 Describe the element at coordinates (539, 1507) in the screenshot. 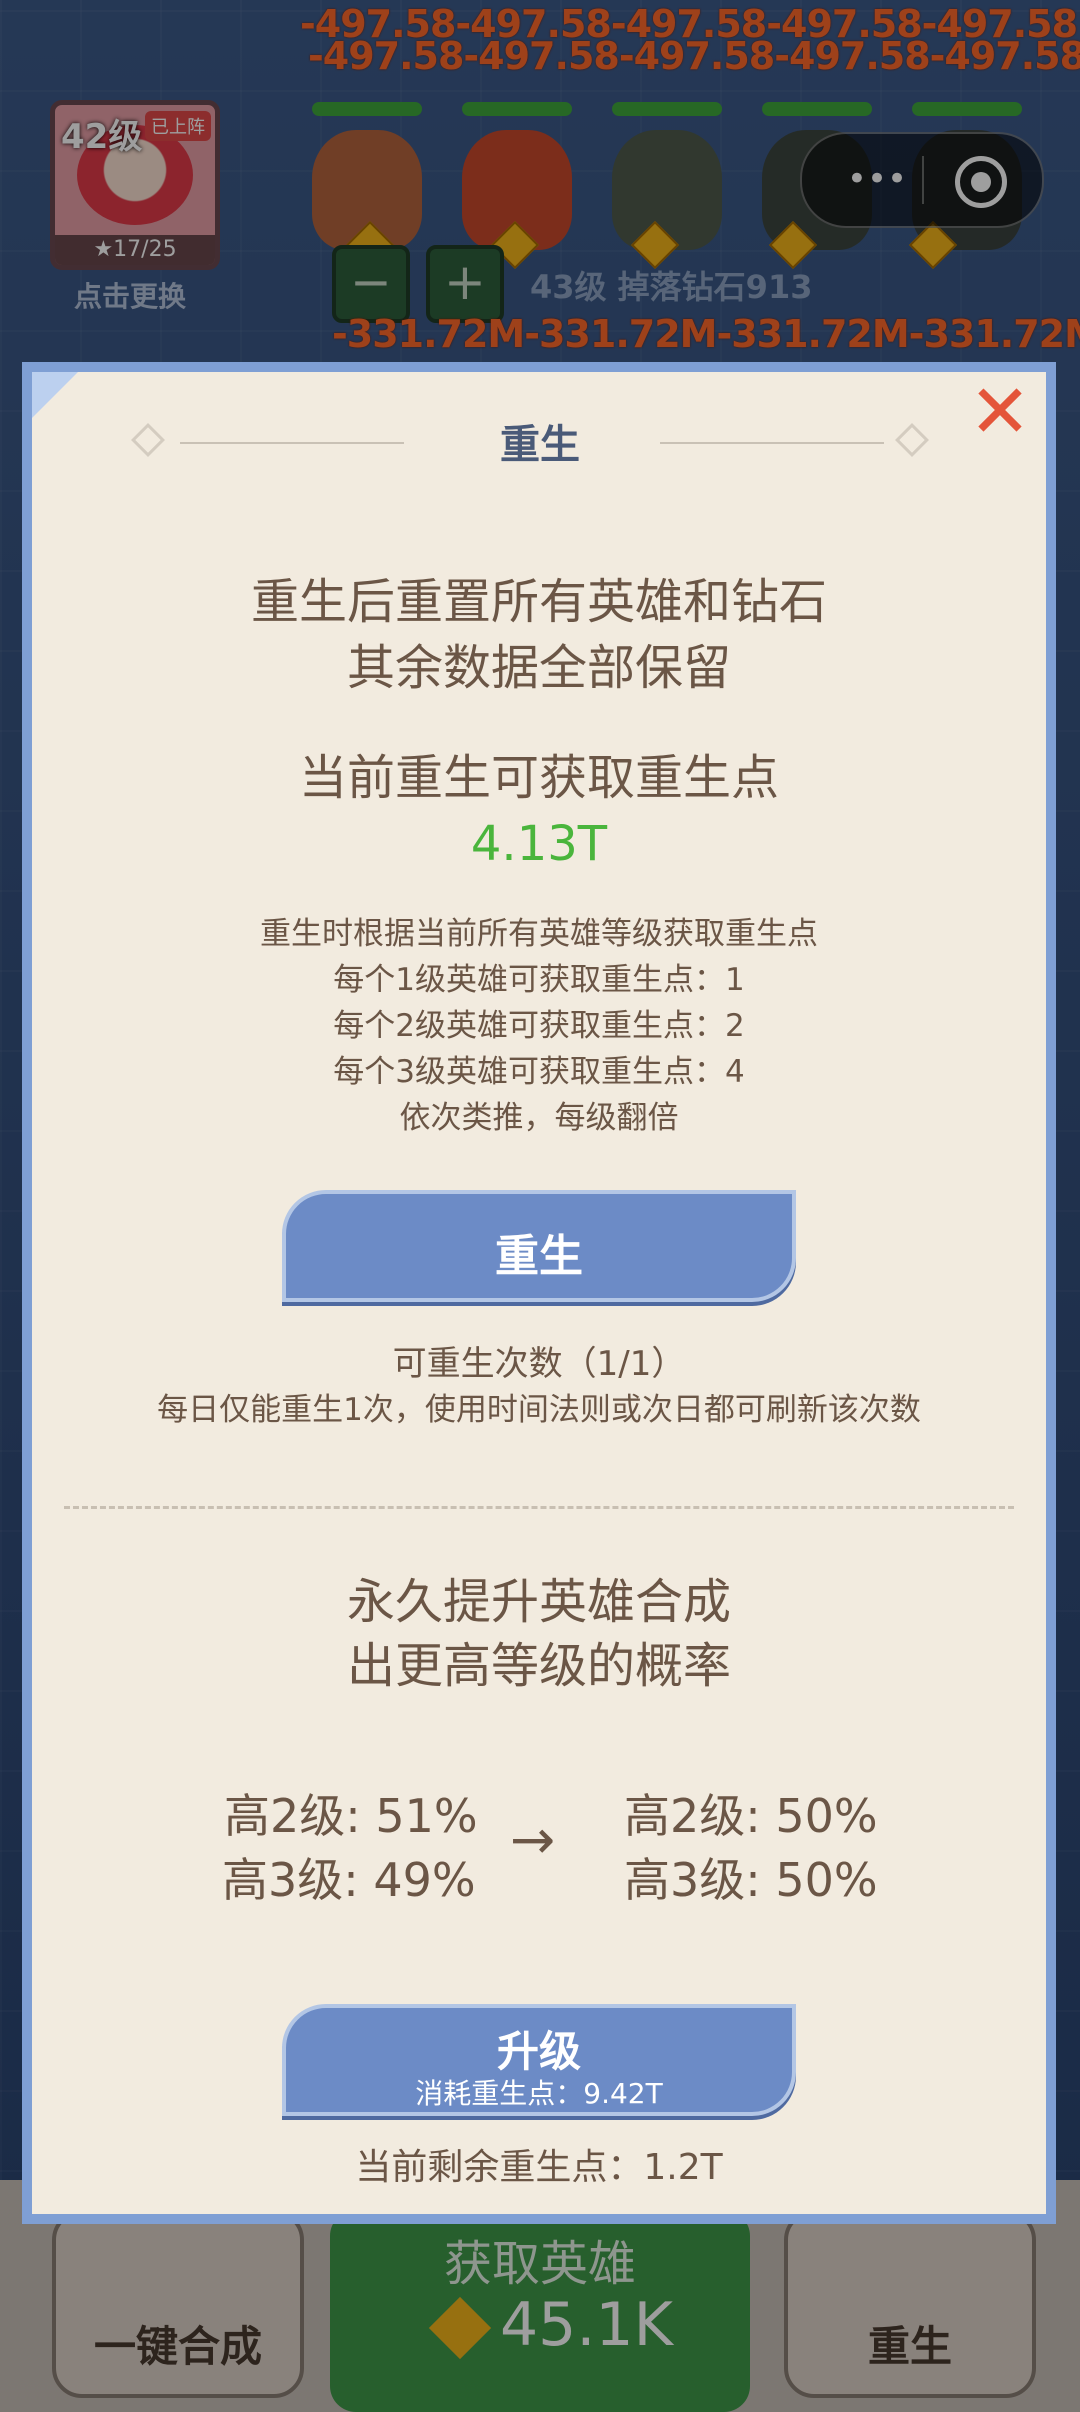

I see `section-divider` at that location.